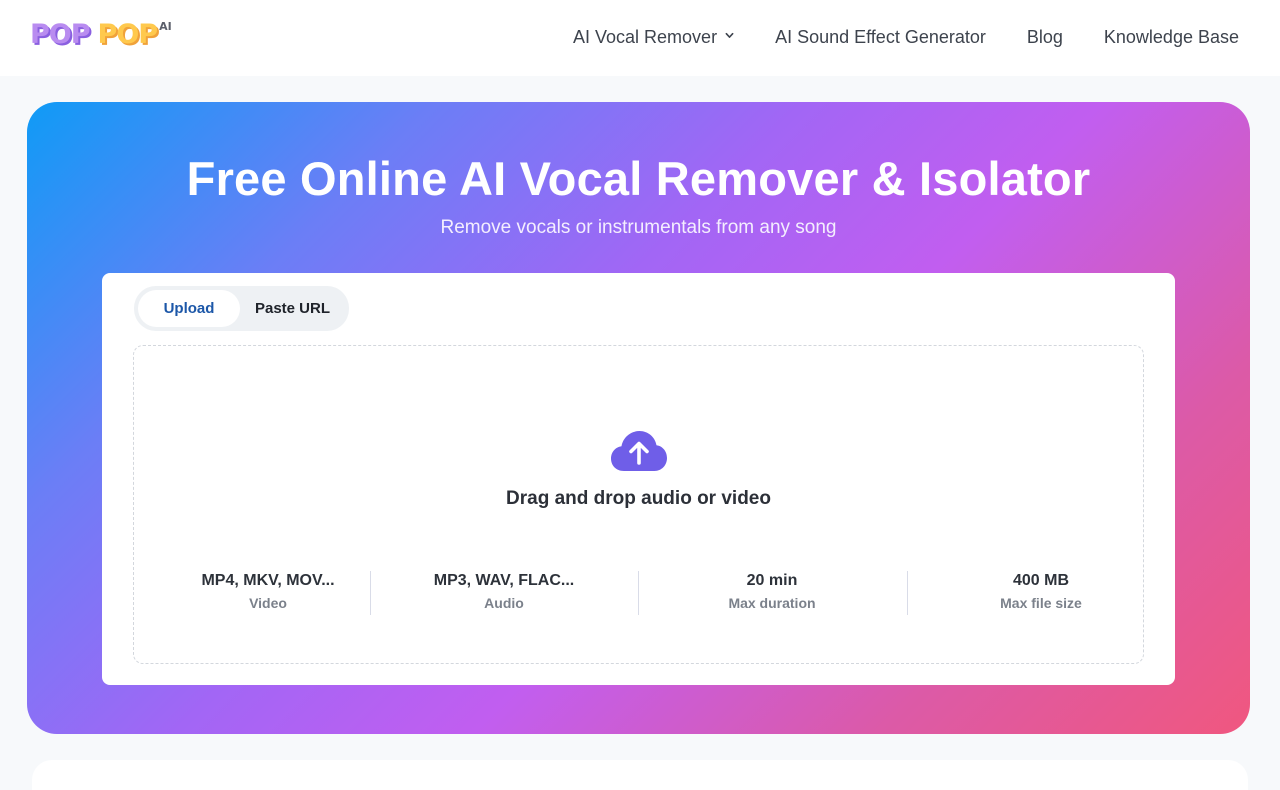  I want to click on spec-max-file-size: 400 MB Max file size, so click(1041, 592).